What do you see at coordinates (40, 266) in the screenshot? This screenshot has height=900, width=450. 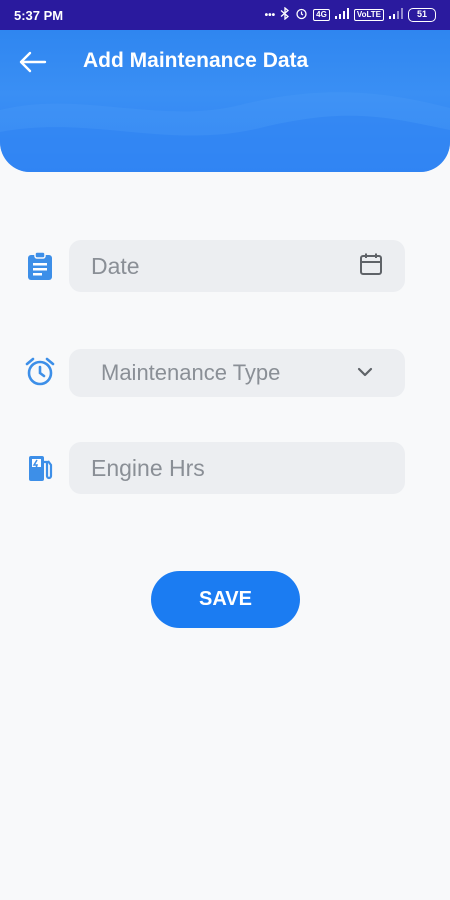 I see `clipboard-icon` at bounding box center [40, 266].